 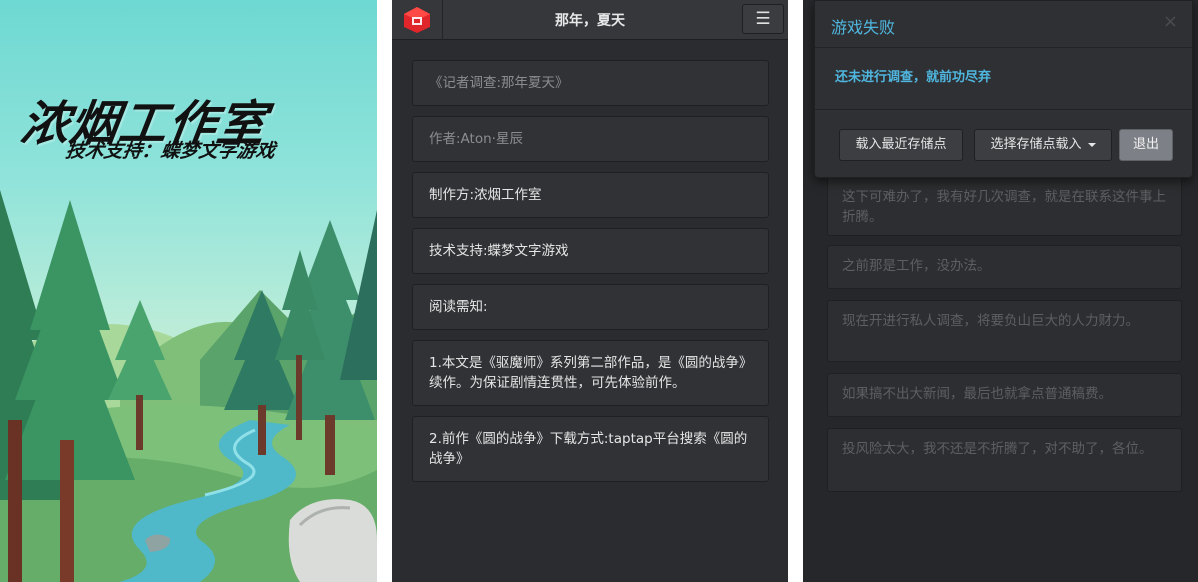 What do you see at coordinates (1004, 206) in the screenshot?
I see `background-story-card: 这下可难办了，我有好几次调查，就是在联系这件事上折腾。` at bounding box center [1004, 206].